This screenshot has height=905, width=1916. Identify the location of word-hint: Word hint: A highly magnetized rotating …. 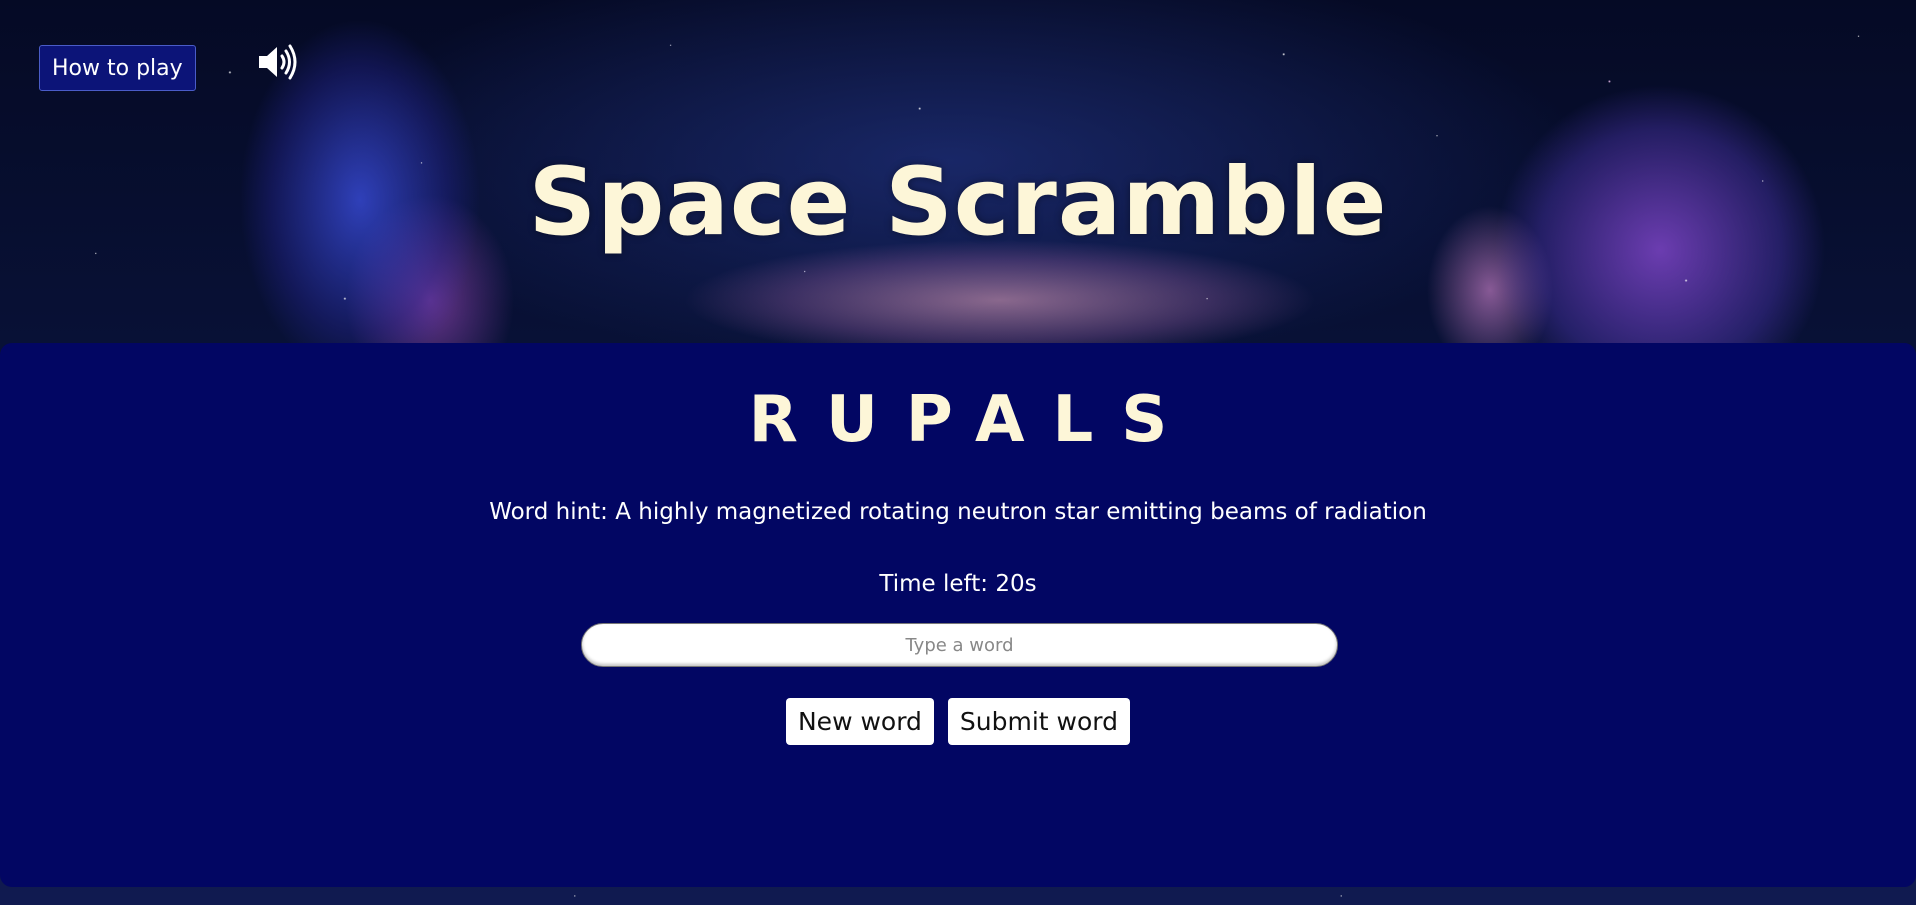
(958, 512).